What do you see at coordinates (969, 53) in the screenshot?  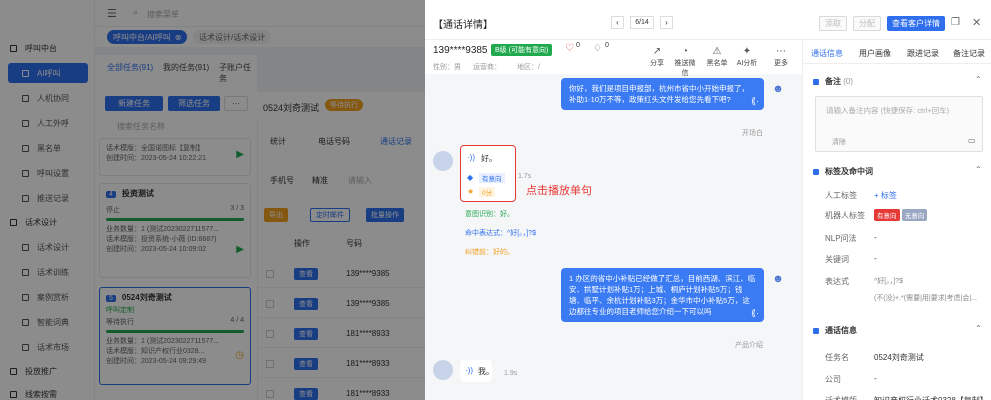 I see `tab-remarks: 备注记录` at bounding box center [969, 53].